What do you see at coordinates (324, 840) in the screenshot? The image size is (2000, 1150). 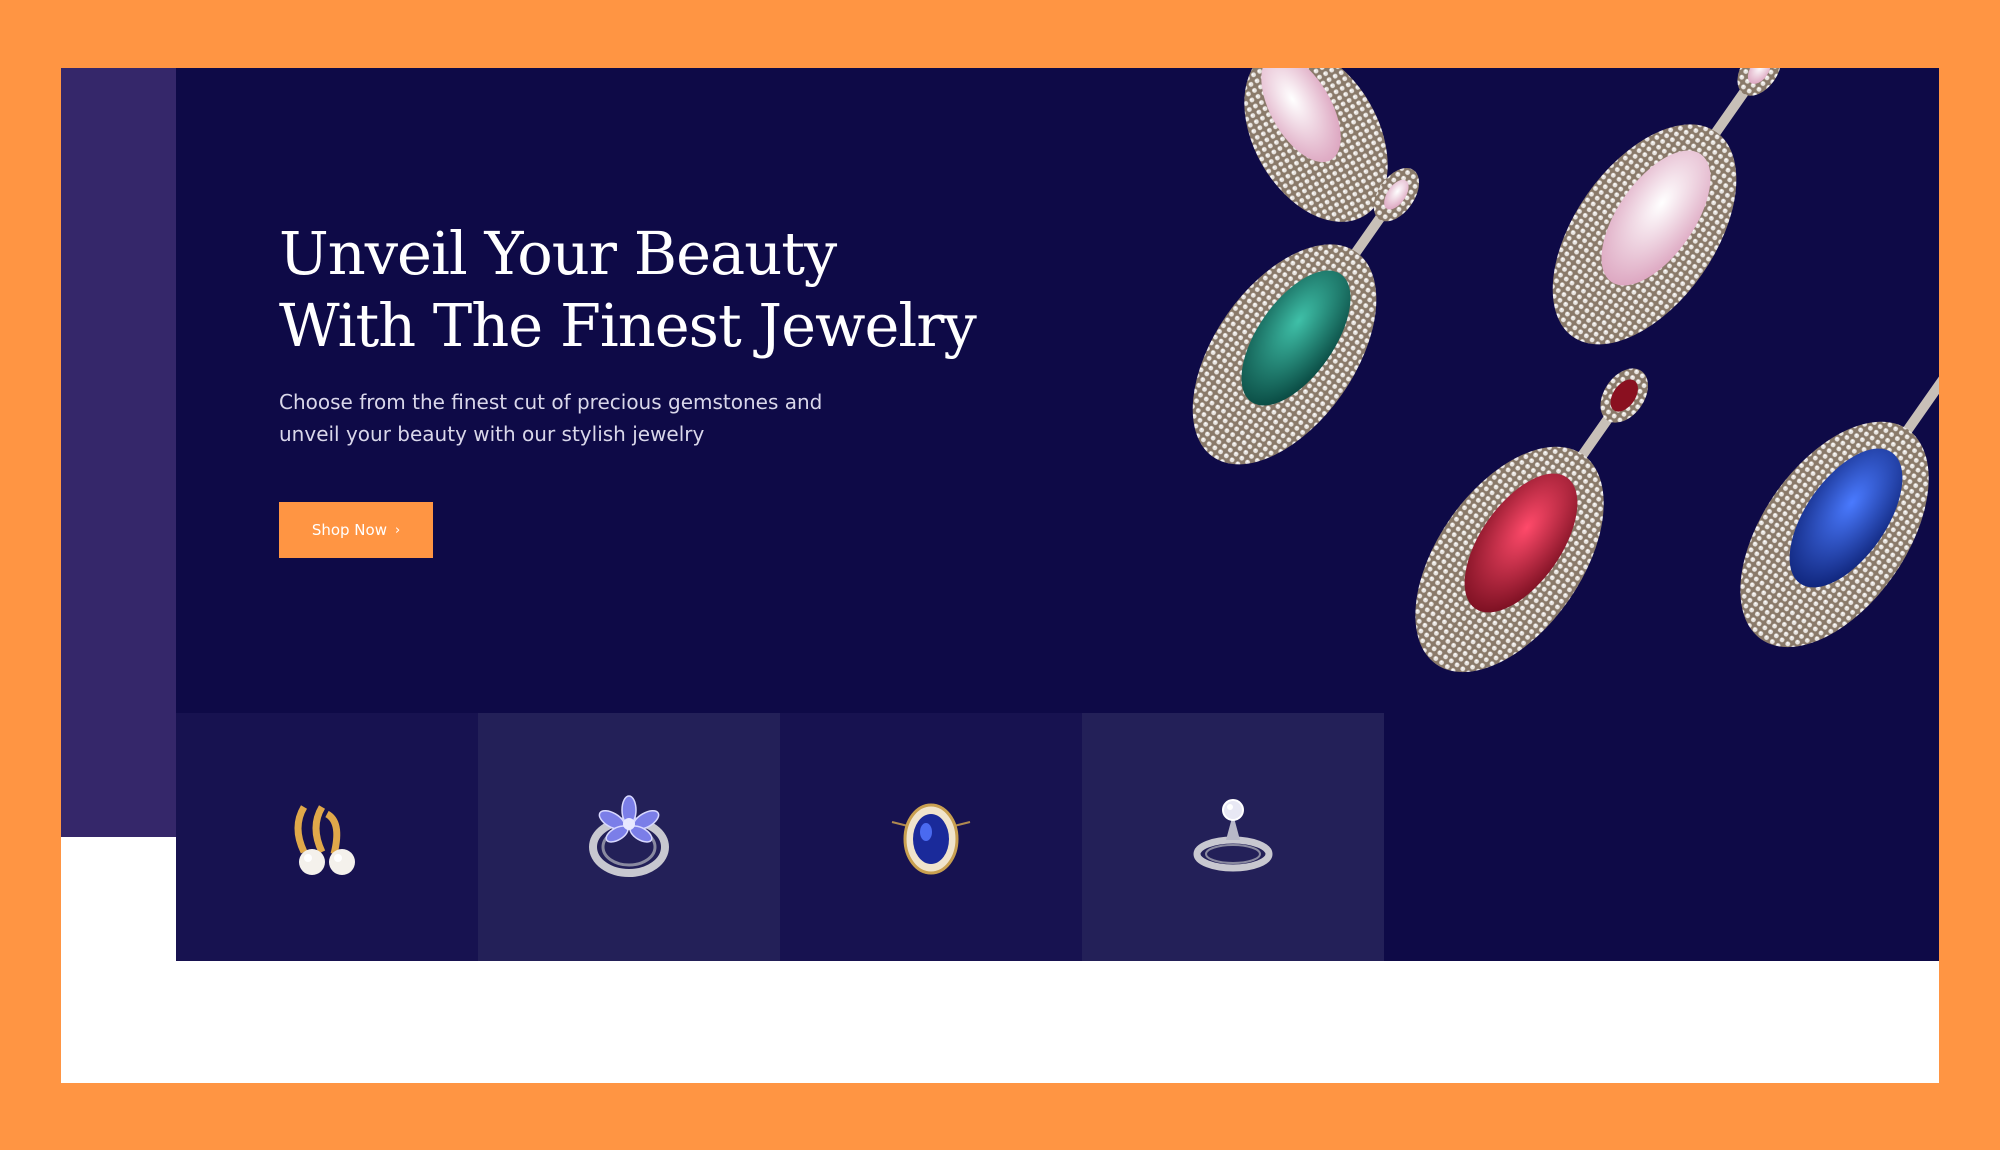 I see `pearl-earrings-icon` at bounding box center [324, 840].